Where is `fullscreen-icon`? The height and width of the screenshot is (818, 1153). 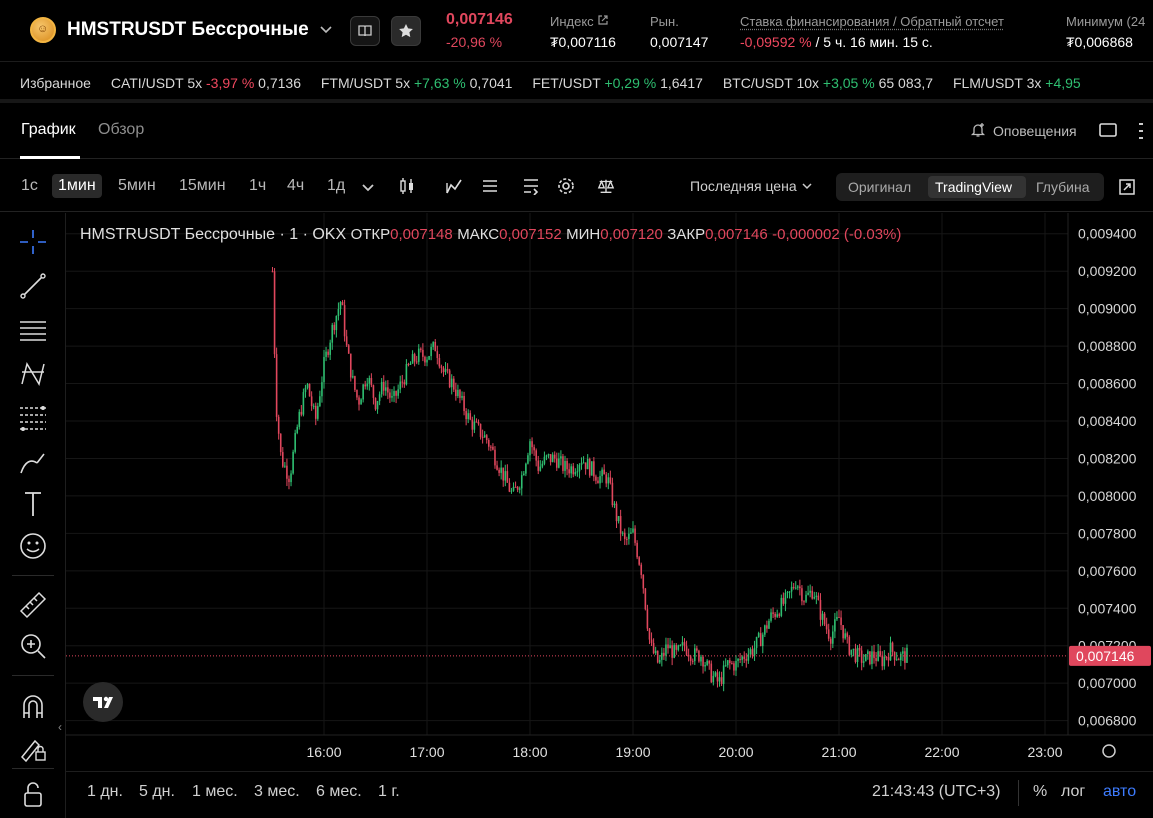 fullscreen-icon is located at coordinates (1127, 187).